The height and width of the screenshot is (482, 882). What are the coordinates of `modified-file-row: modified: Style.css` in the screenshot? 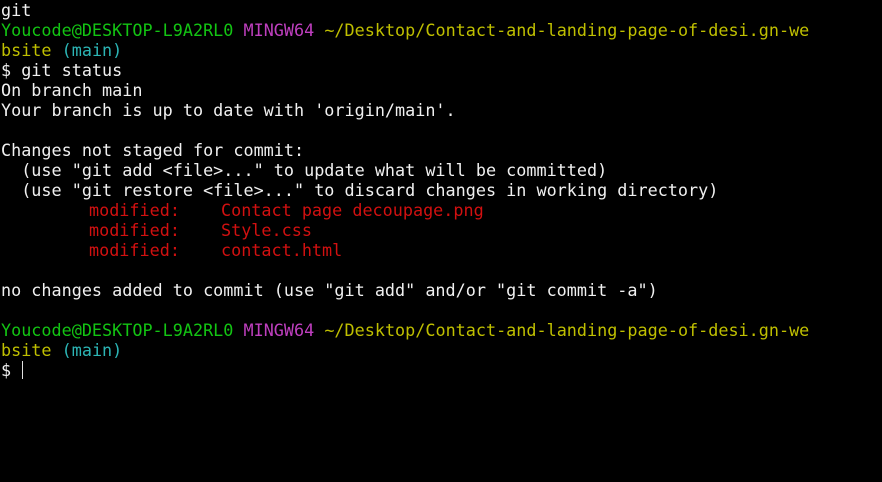 It's located at (441, 230).